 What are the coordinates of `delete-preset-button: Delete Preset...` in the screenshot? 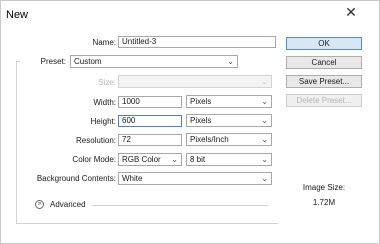 It's located at (324, 100).